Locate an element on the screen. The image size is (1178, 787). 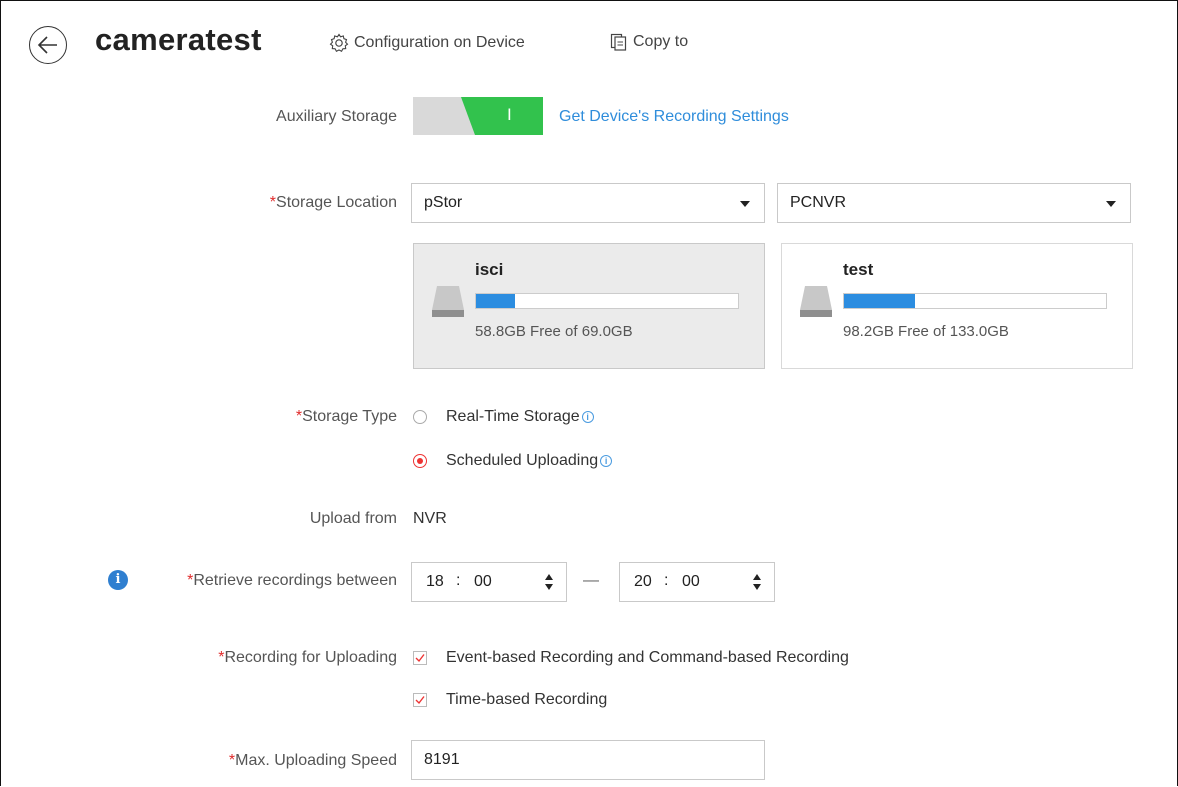
end-minute: 00 is located at coordinates (691, 582).